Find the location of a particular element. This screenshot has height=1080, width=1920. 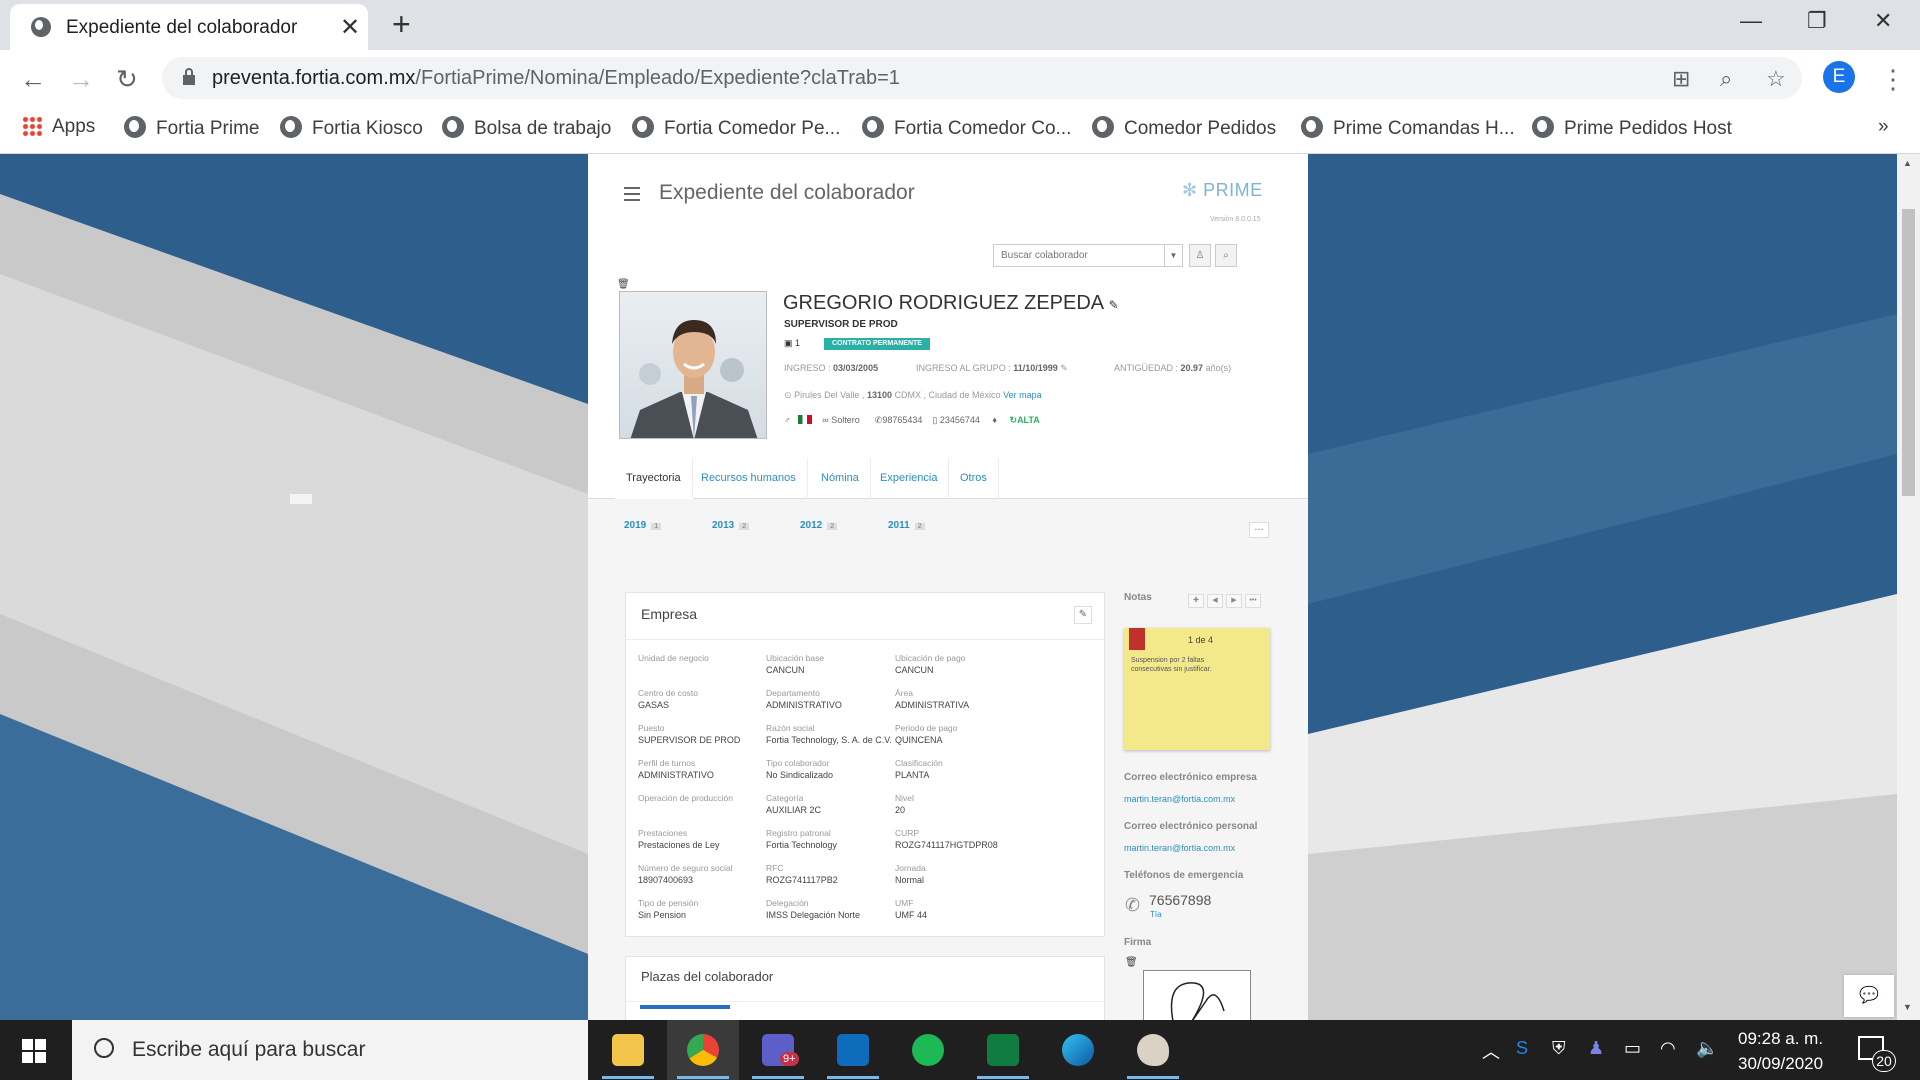

year-2012: 2012 2 is located at coordinates (819, 525).